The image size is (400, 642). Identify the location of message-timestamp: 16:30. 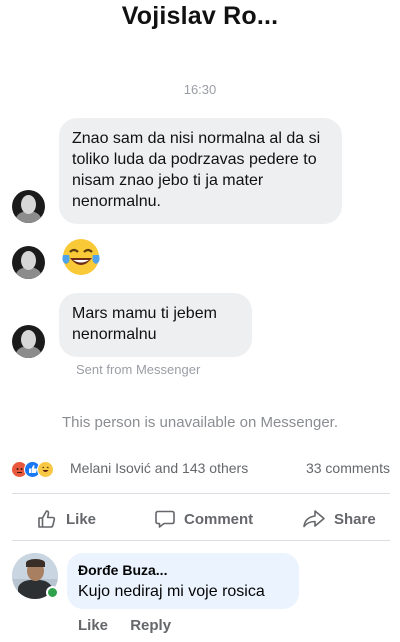
(200, 89).